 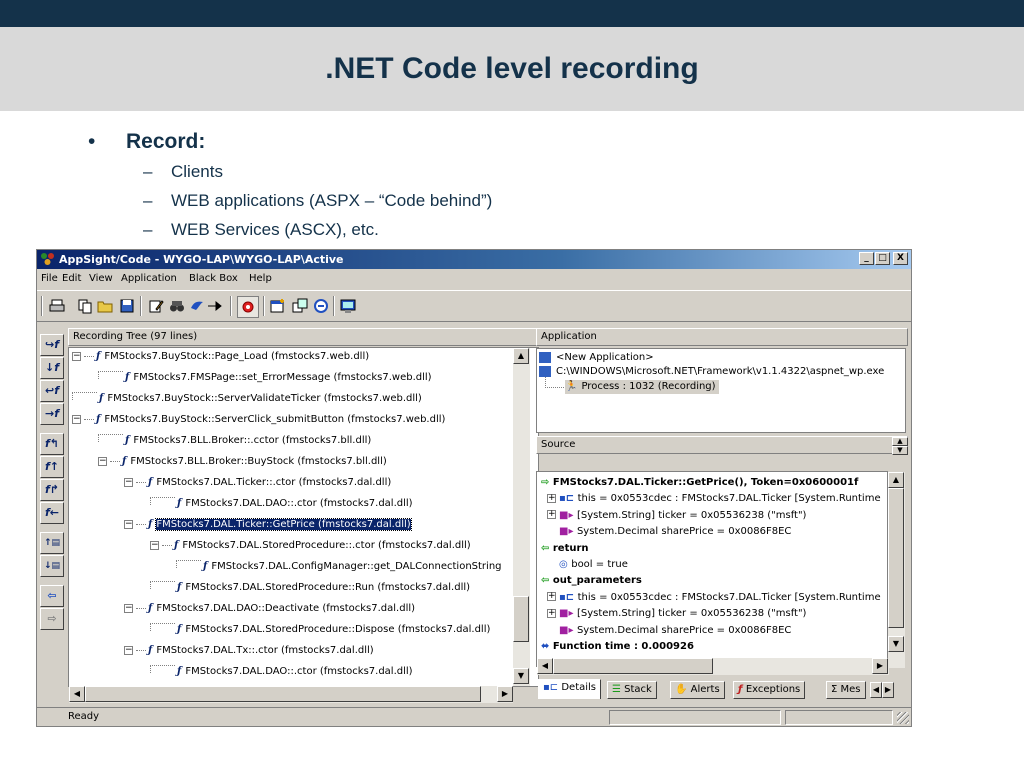 What do you see at coordinates (215, 306) in the screenshot?
I see `pin-icon` at bounding box center [215, 306].